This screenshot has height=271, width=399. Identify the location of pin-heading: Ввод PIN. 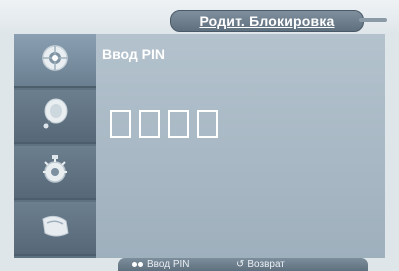
(134, 54).